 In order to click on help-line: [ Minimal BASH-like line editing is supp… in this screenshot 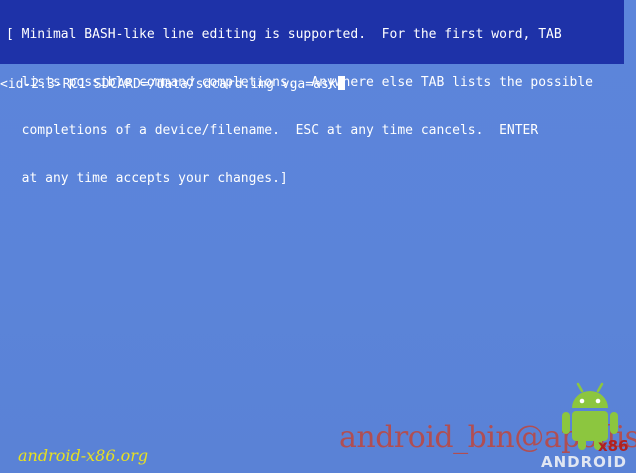, I will do `click(284, 34)`.